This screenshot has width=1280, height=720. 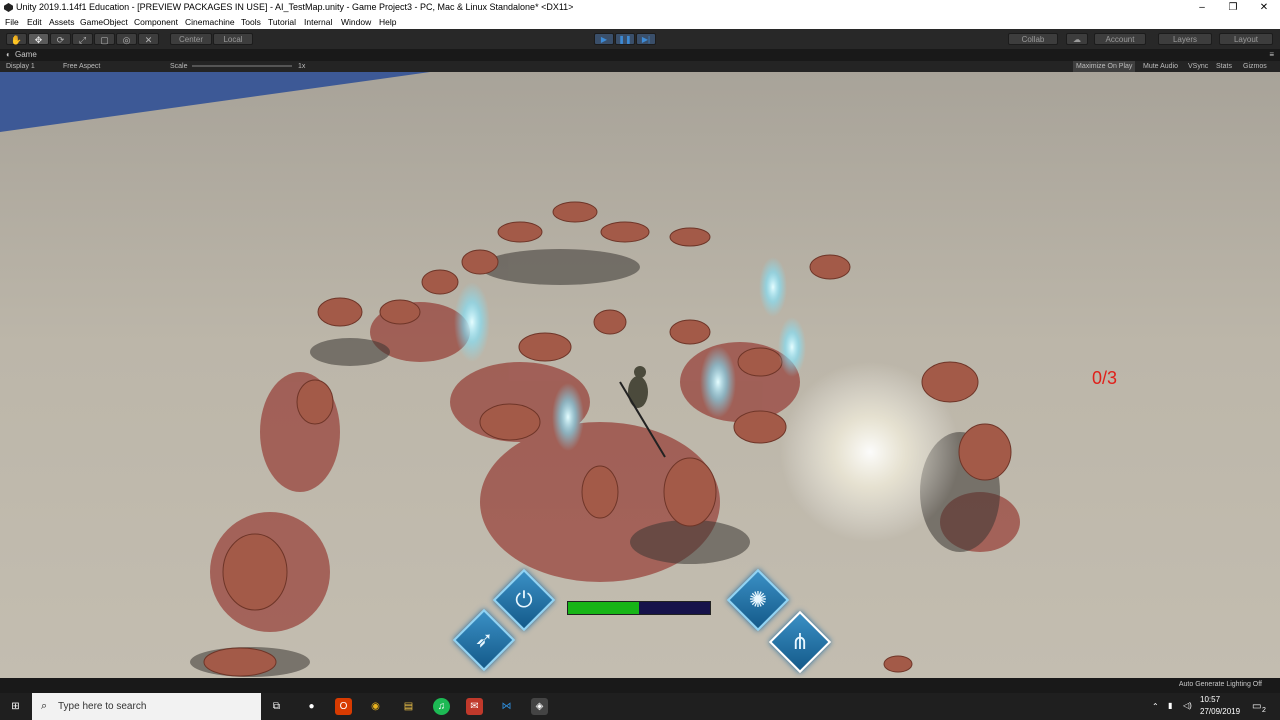 What do you see at coordinates (104, 22) in the screenshot?
I see `menu-gameobject: GameObject` at bounding box center [104, 22].